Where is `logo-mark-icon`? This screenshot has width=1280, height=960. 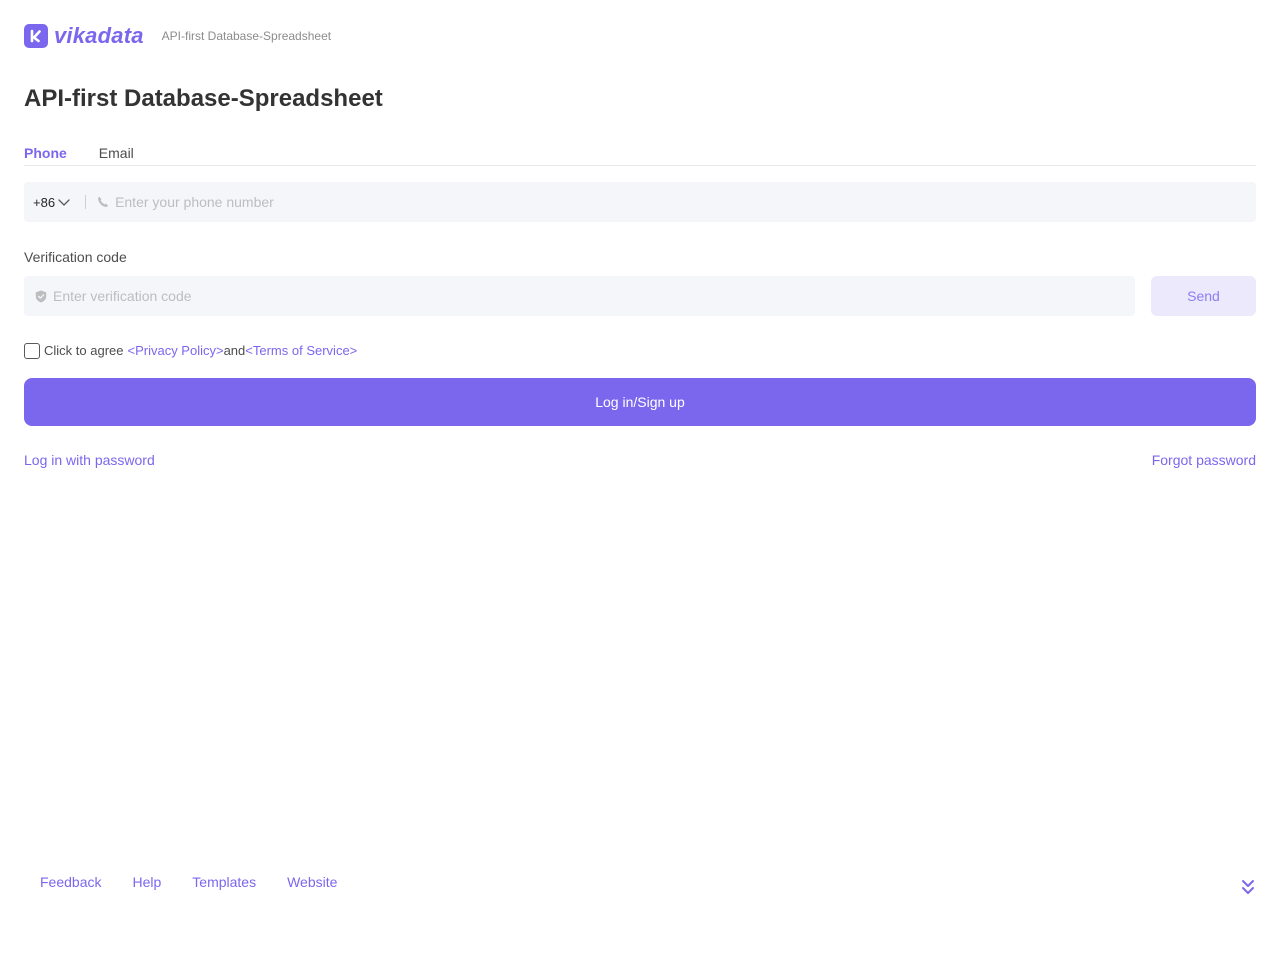 logo-mark-icon is located at coordinates (36, 36).